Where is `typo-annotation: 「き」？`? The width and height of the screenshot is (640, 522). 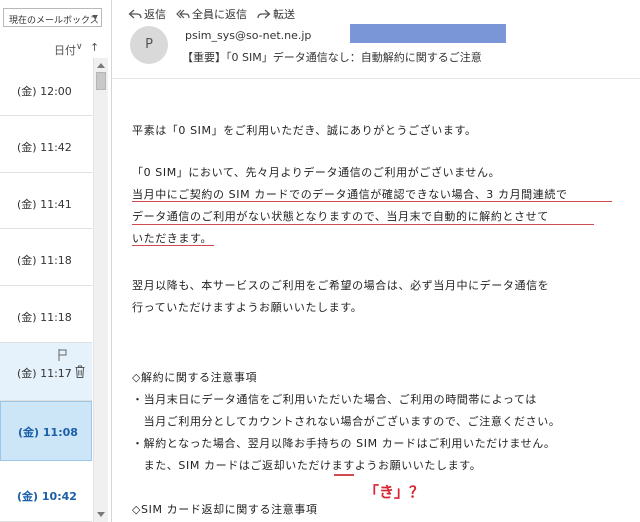
typo-annotation: 「き」？ is located at coordinates (394, 492).